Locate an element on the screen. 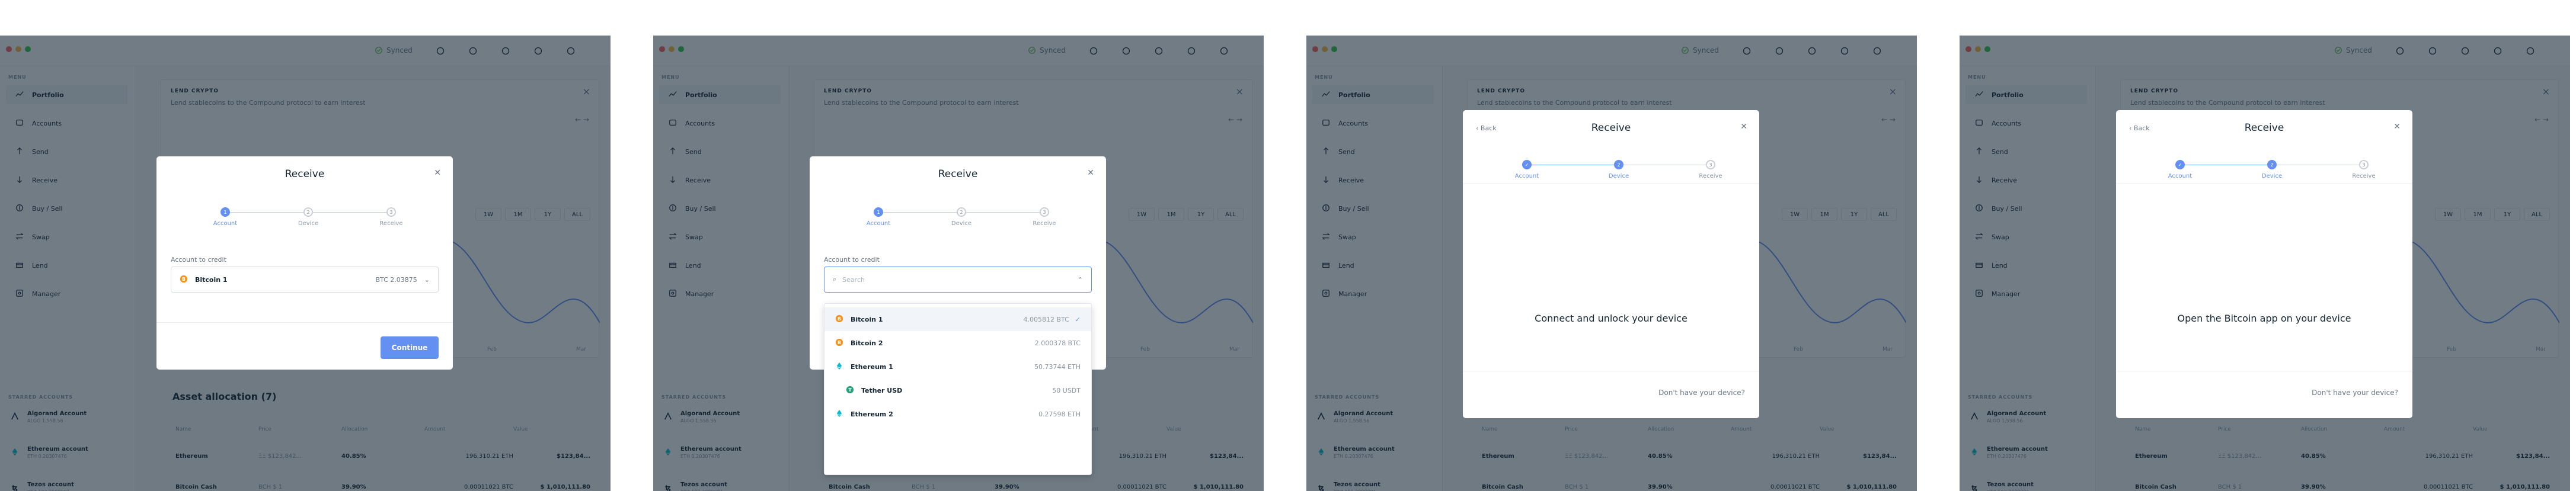  device-instruction: Connect and unlock your device is located at coordinates (1611, 318).